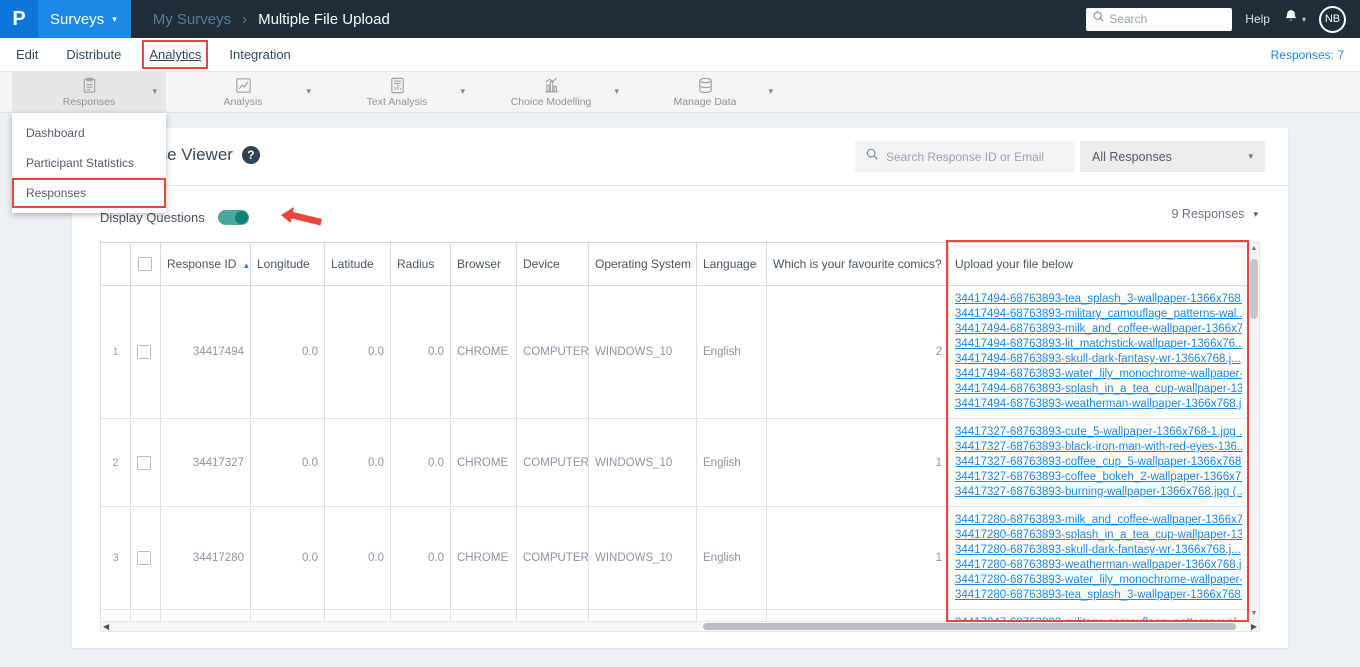  Describe the element at coordinates (731, 264) in the screenshot. I see `column-header-language: Language` at that location.